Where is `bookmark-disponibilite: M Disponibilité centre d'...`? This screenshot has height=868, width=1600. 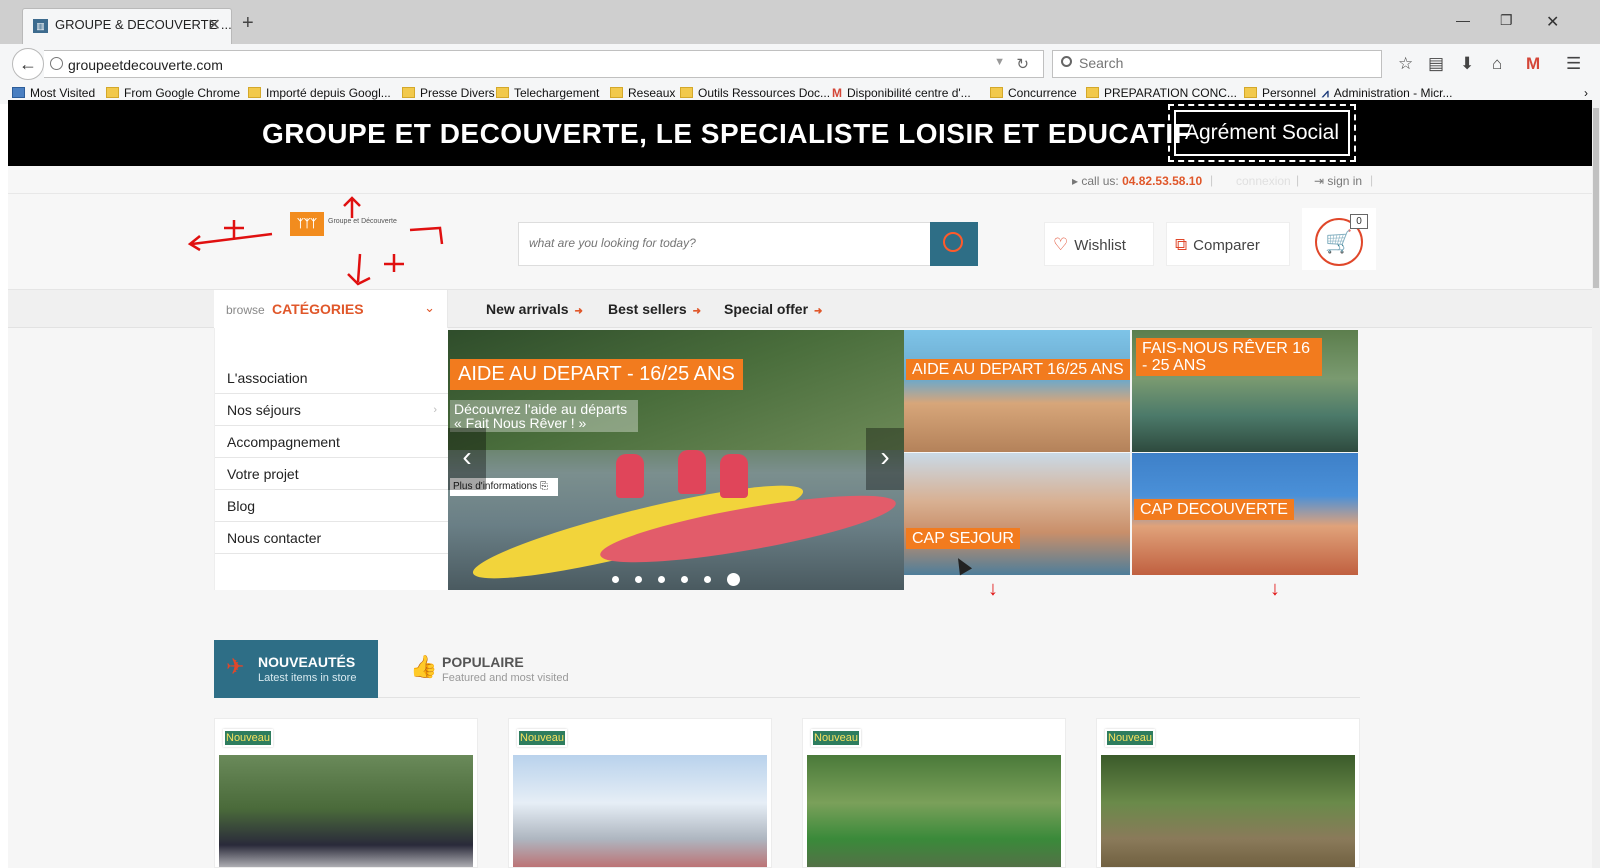
bookmark-disponibilite: M Disponibilité centre d'... is located at coordinates (901, 93).